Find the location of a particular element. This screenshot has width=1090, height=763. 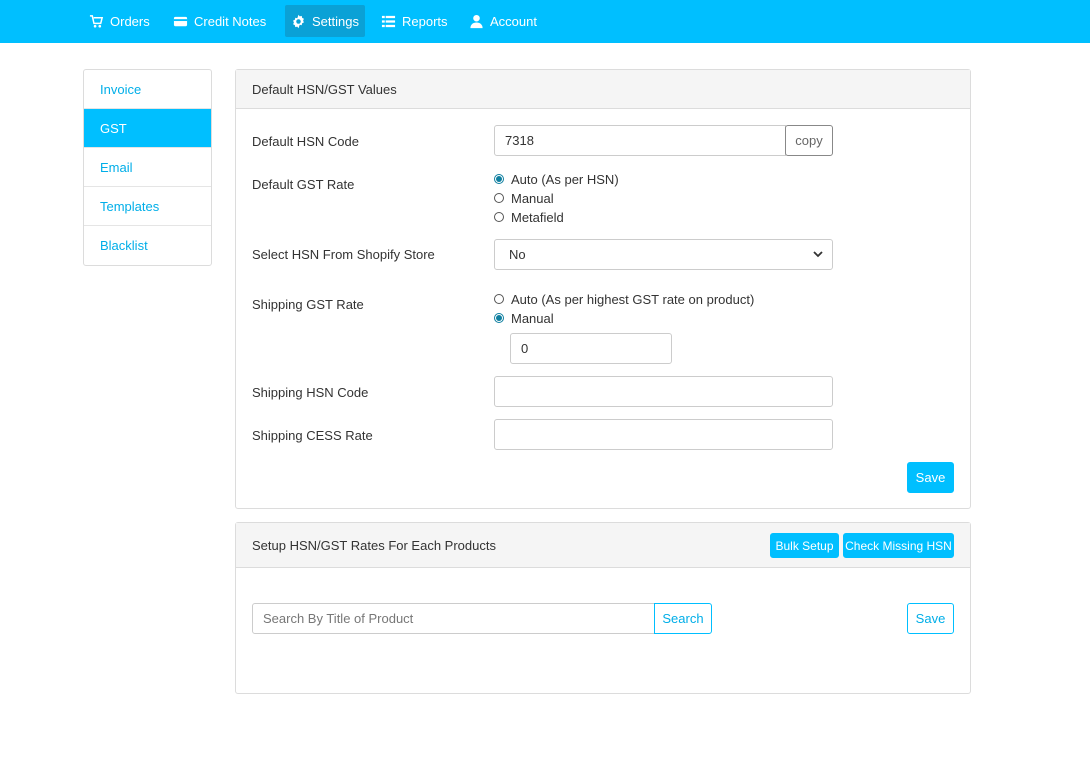

shipping-hsn-code-input is located at coordinates (663, 391).